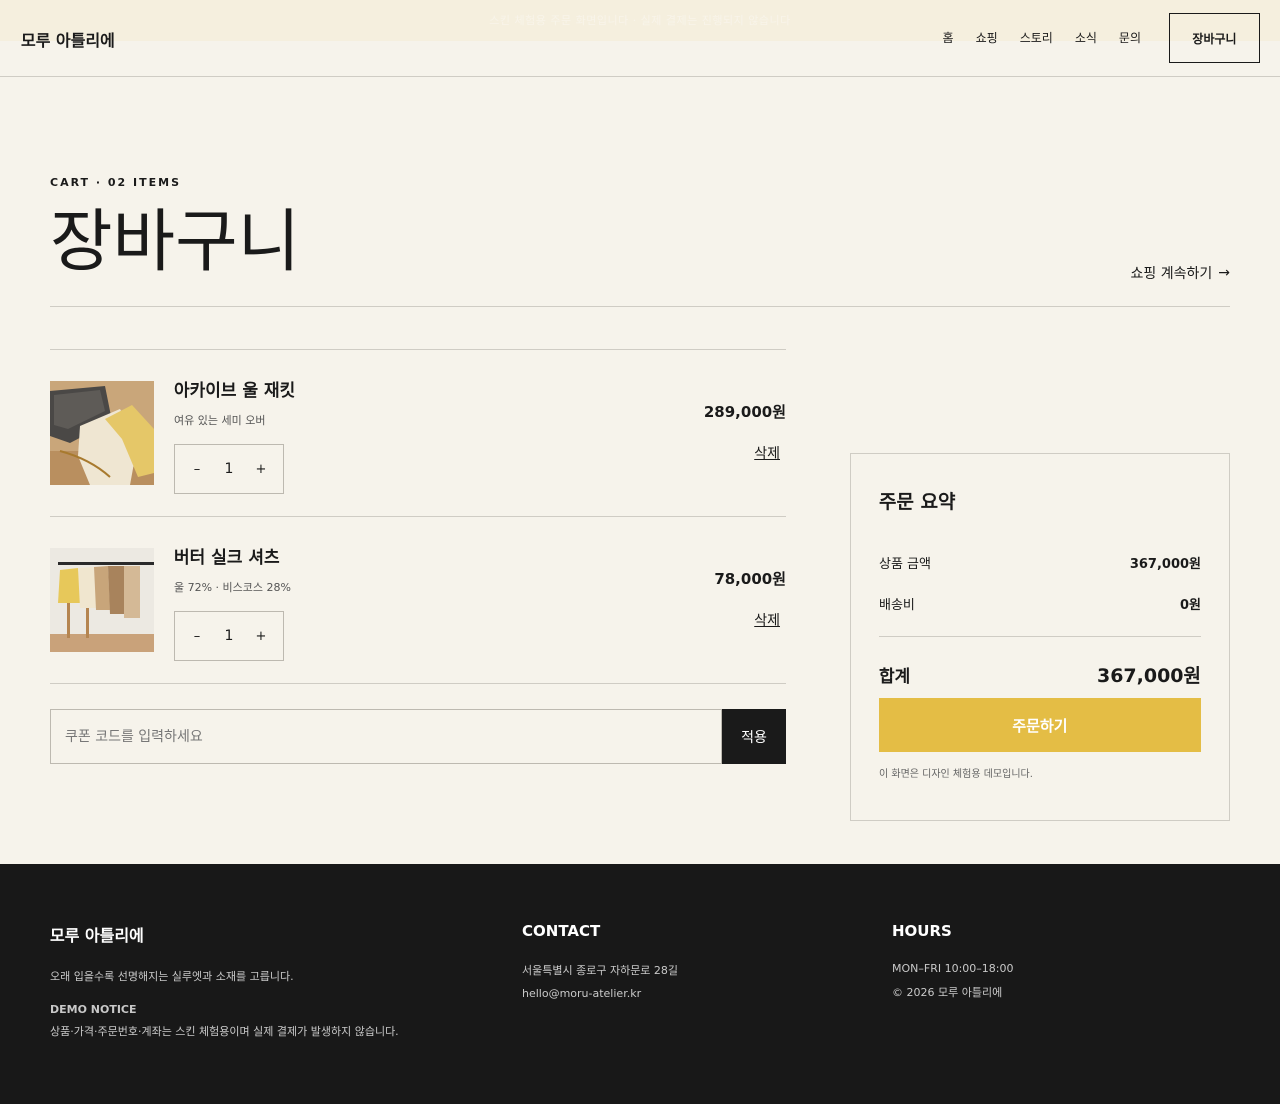 This screenshot has height=1104, width=1280. I want to click on cart-eyebrow: CART · 02 ITEMS, so click(116, 182).